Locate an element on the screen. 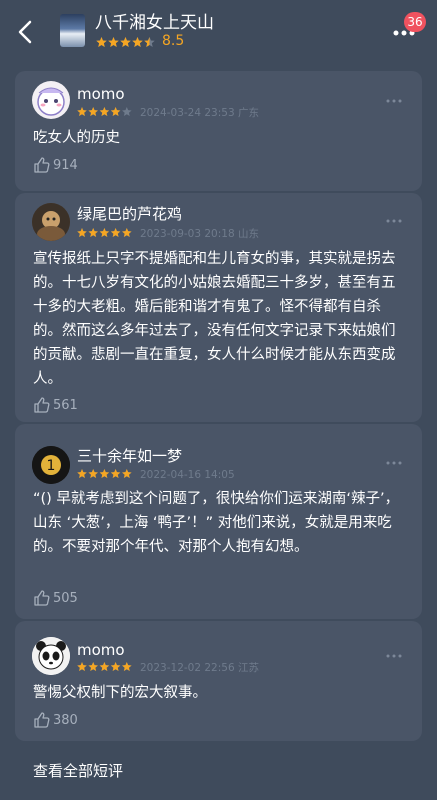  like-button: 505 is located at coordinates (55, 598).